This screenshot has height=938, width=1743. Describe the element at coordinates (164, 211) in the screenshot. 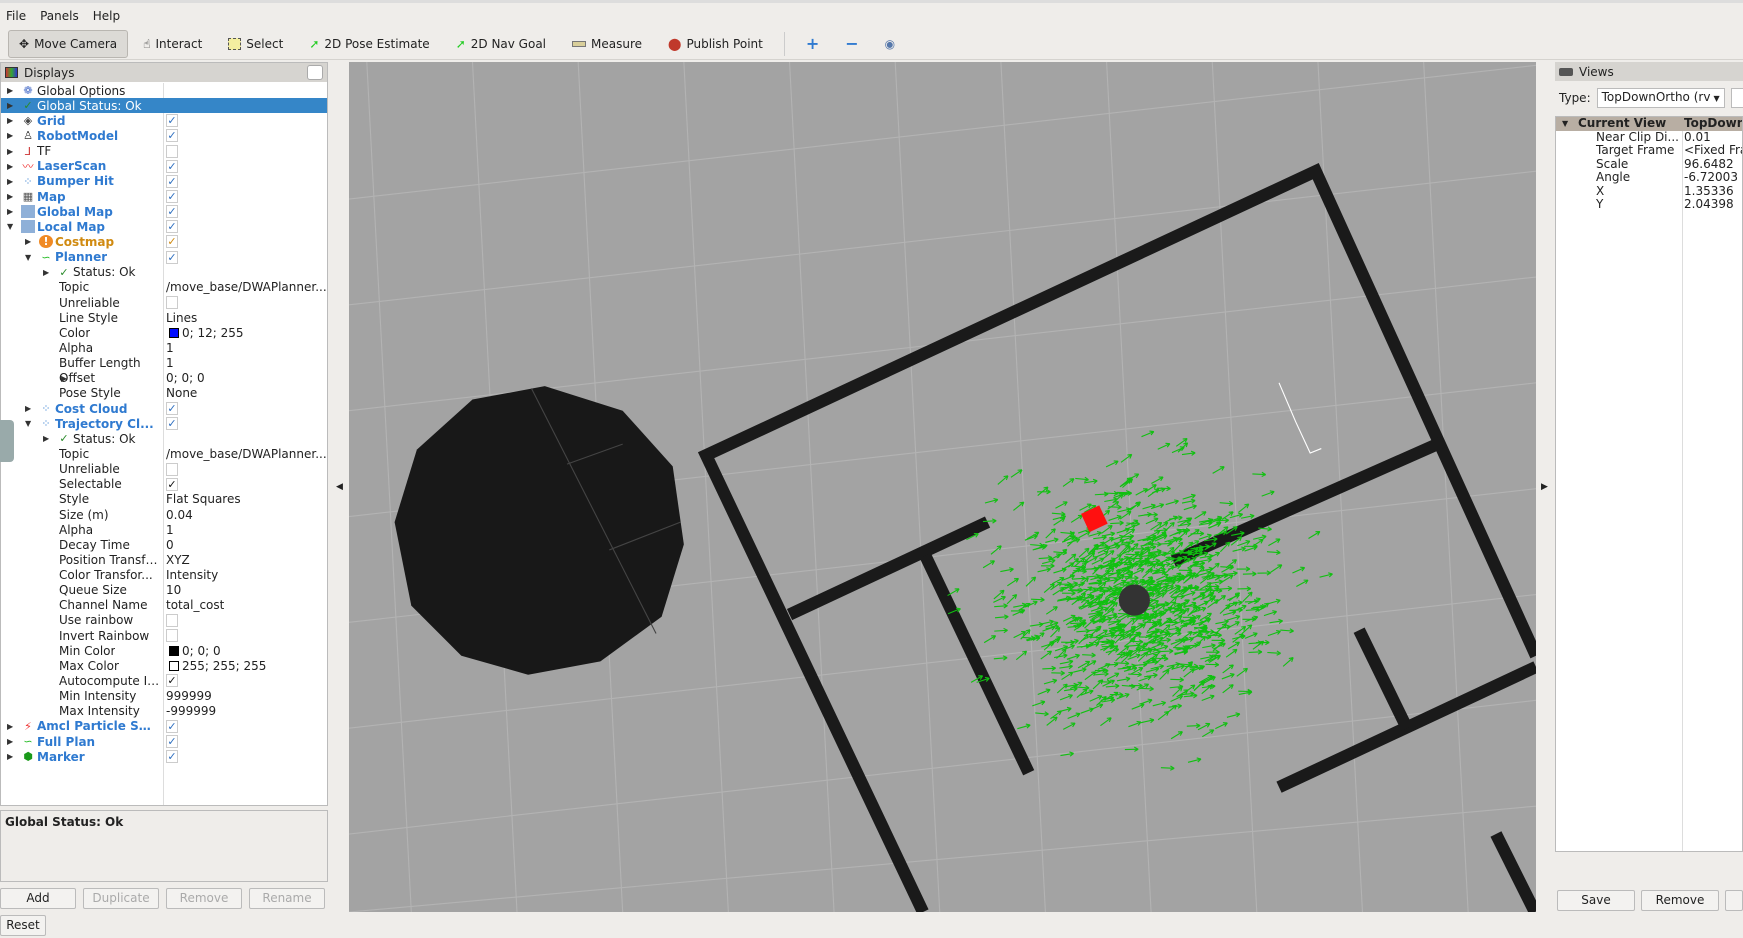

I see `display-row: ▶ ▬ Global Map ✓` at that location.